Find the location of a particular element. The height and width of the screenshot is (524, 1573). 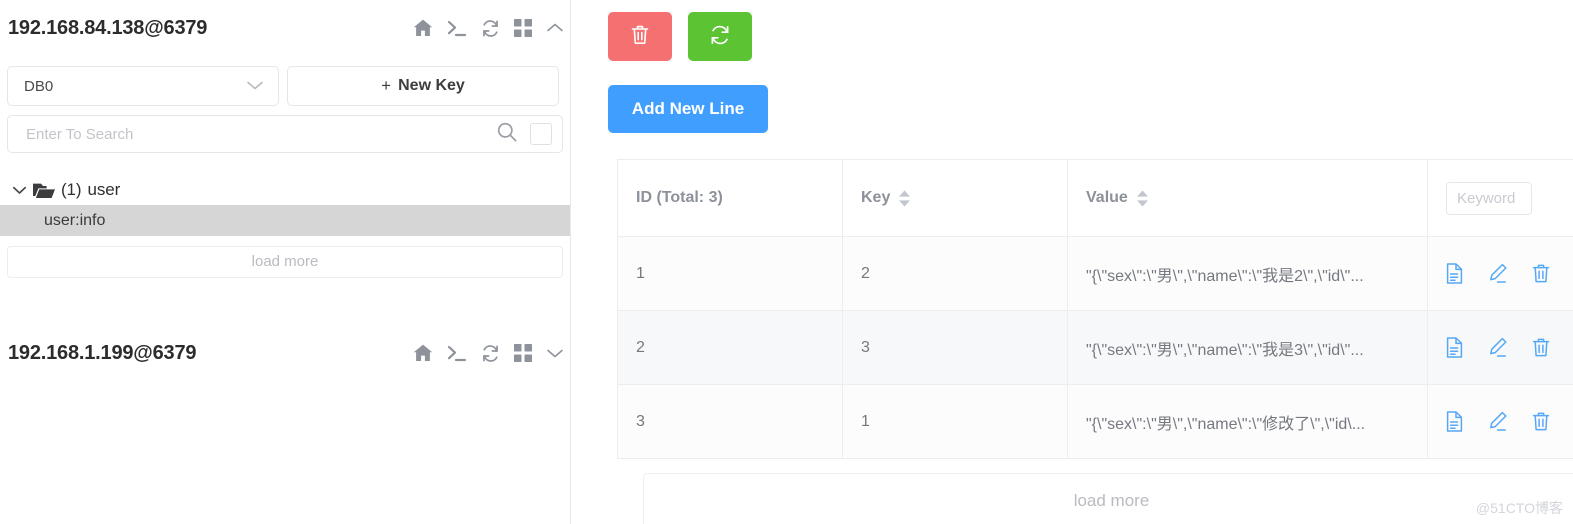

connection-header-1: 192.168.84.138@6379 is located at coordinates (285, 28).